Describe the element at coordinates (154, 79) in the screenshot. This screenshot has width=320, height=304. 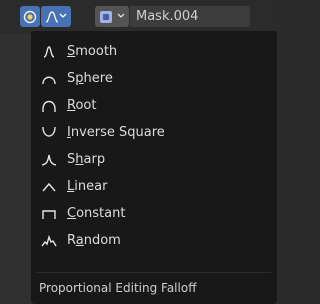
I see `menu-item-sphere: Sphere` at that location.